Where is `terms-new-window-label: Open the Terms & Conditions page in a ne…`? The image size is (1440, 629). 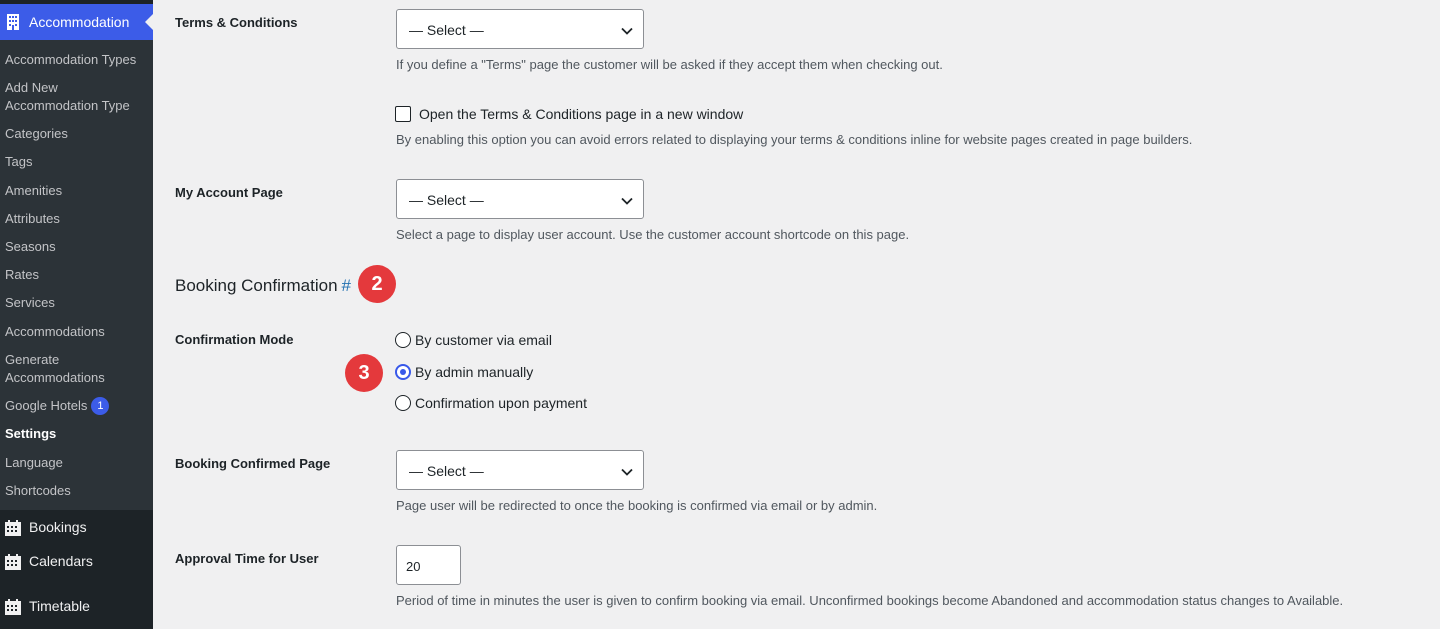
terms-new-window-label: Open the Terms & Conditions page in a ne… is located at coordinates (581, 114).